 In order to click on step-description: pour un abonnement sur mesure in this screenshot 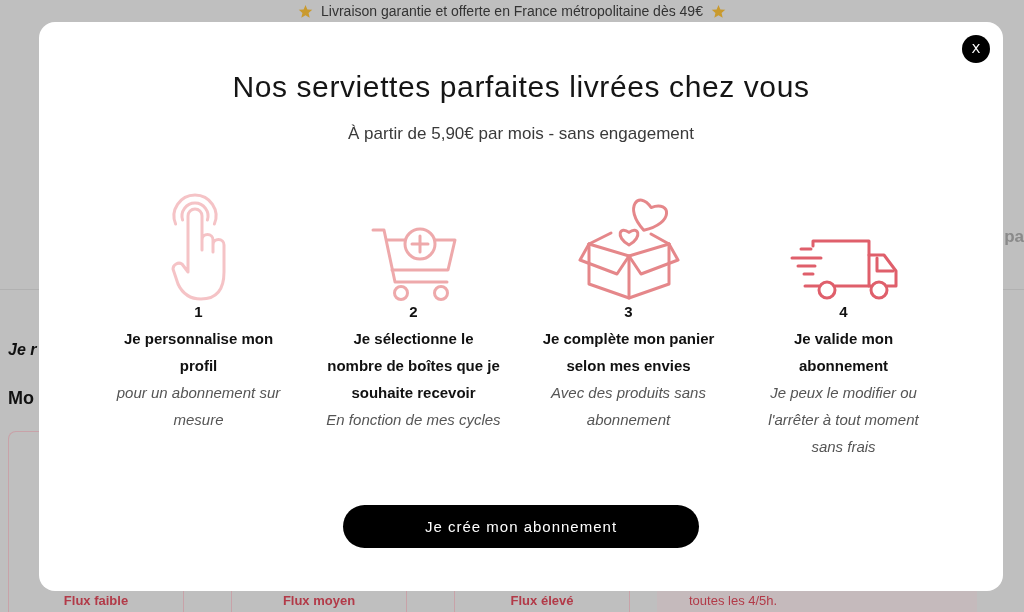, I will do `click(198, 406)`.